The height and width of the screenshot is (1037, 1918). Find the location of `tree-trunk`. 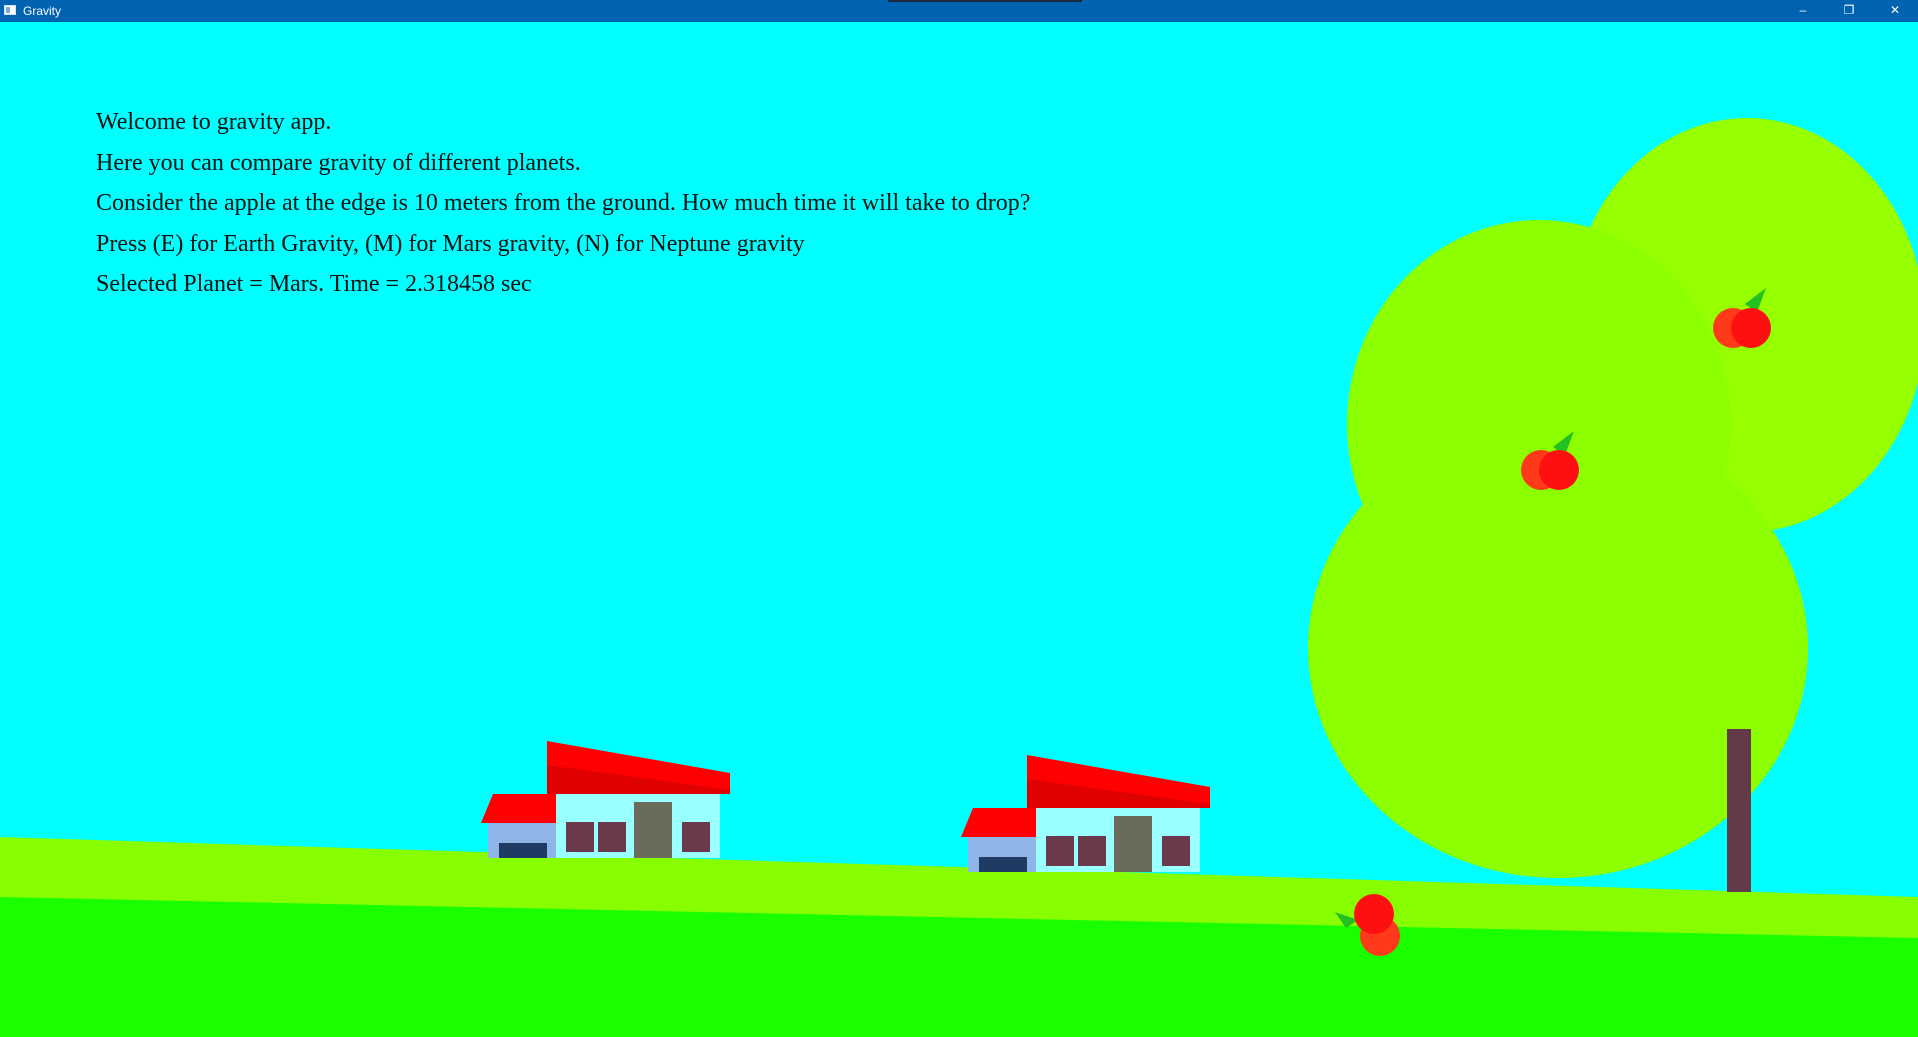

tree-trunk is located at coordinates (1739, 810).